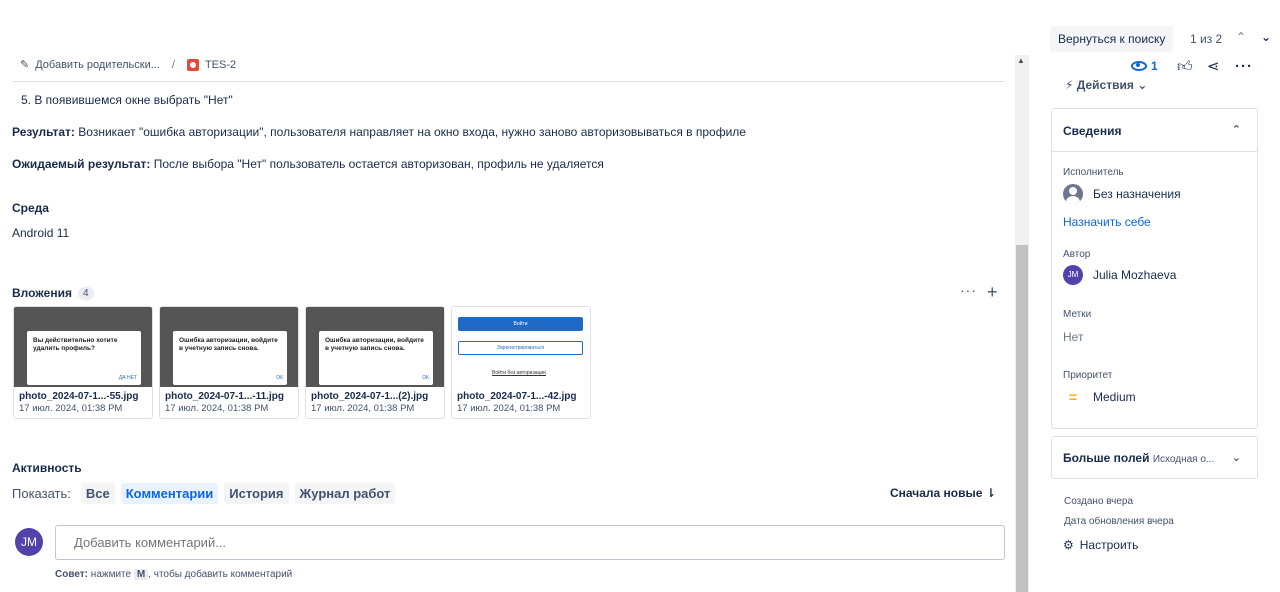 The image size is (1280, 592). I want to click on thumbs-up-icon: 👍︎, so click(1185, 67).